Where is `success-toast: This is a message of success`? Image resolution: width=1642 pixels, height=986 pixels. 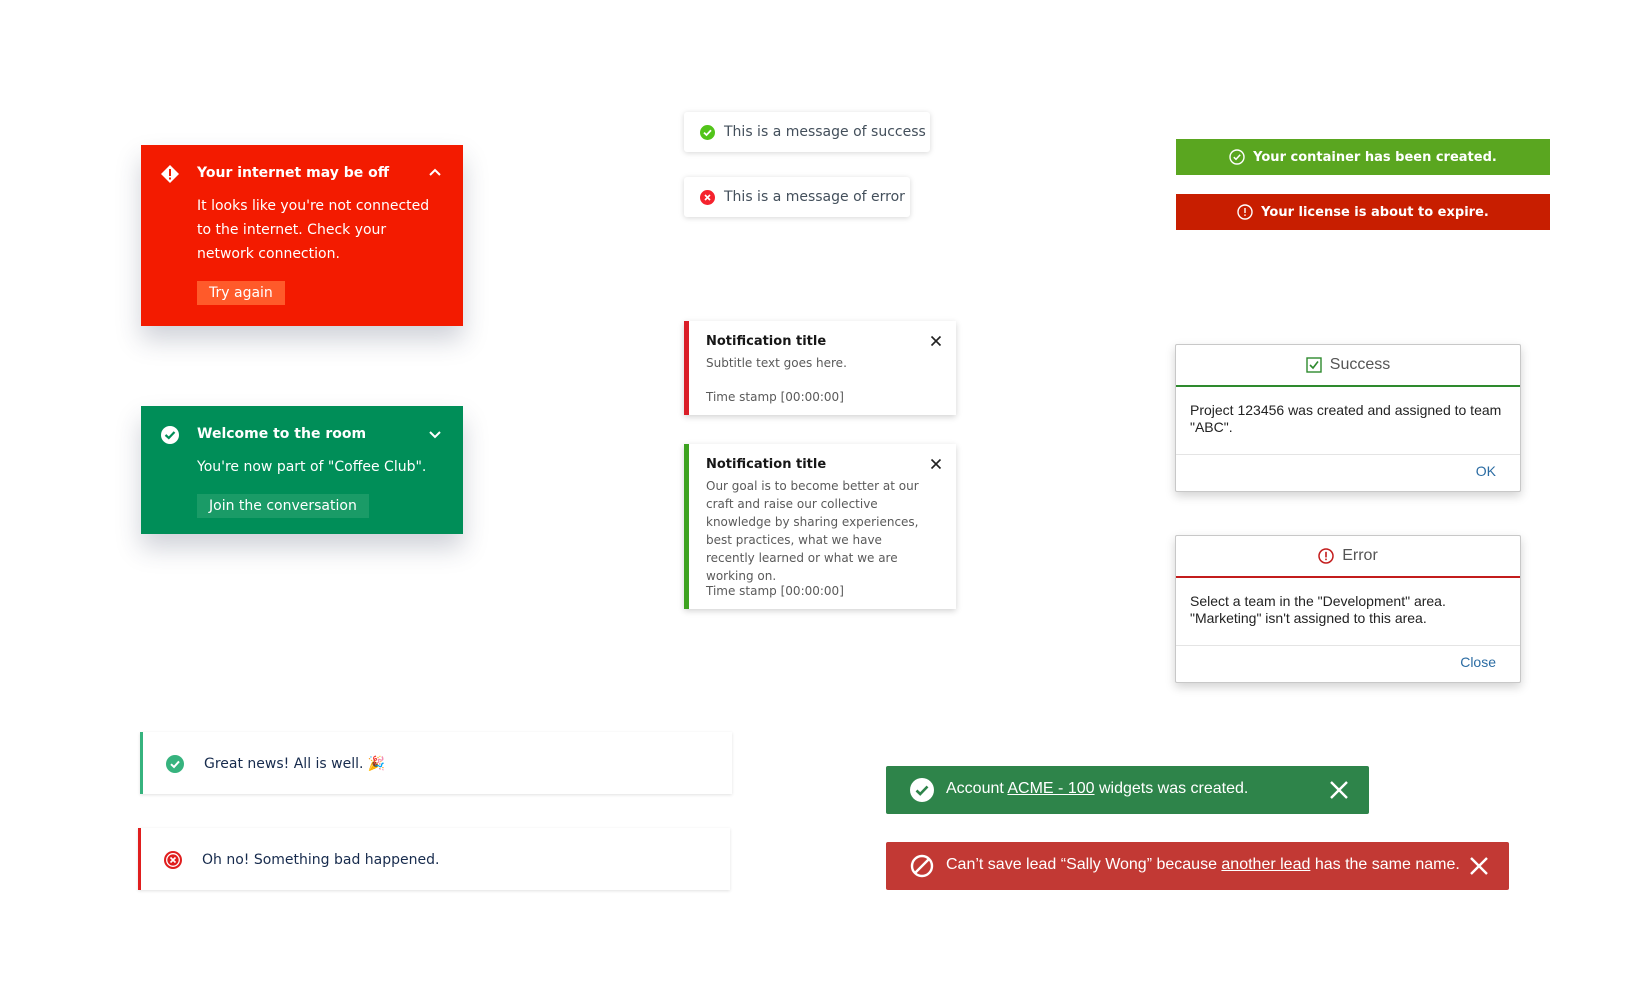 success-toast: This is a message of success is located at coordinates (807, 132).